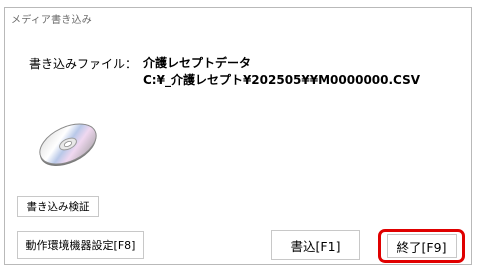  I want to click on window-title: メディア書き込み, so click(51, 20).